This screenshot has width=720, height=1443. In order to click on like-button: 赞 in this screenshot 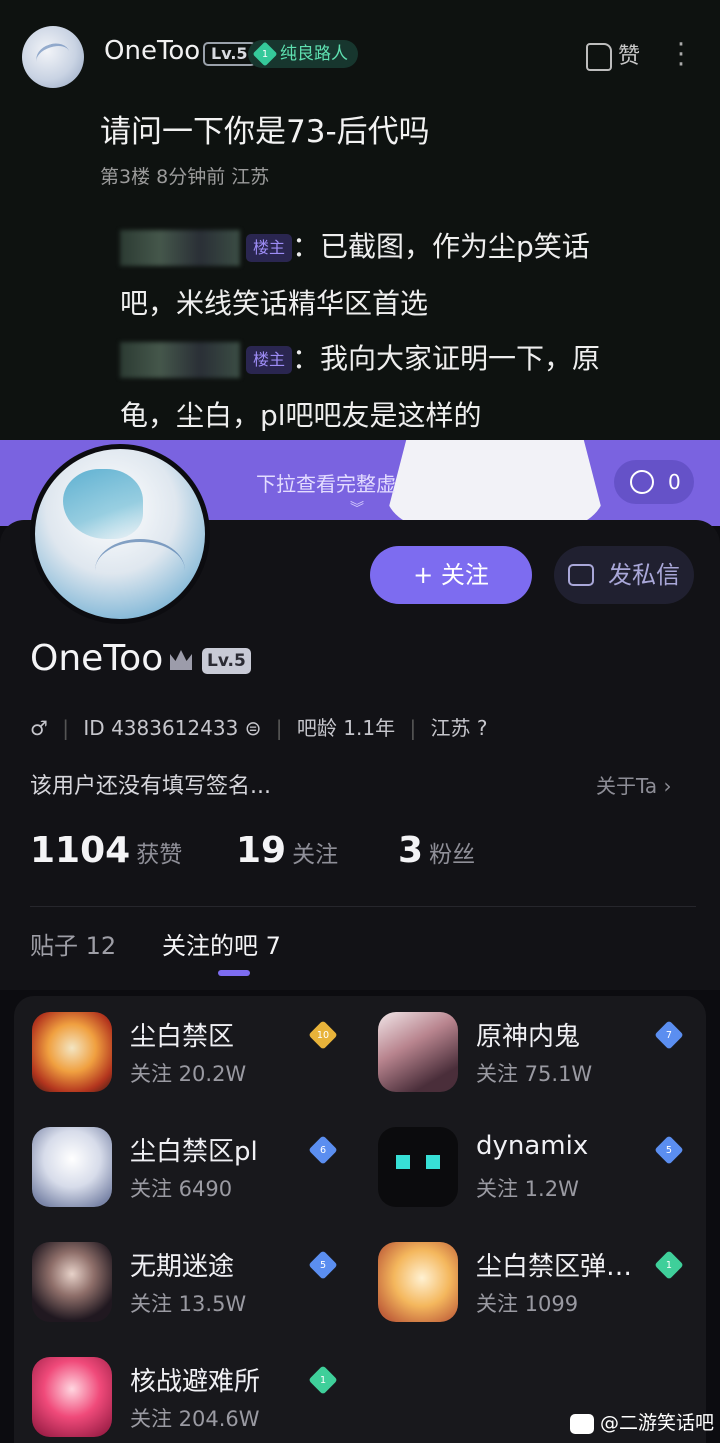, I will do `click(613, 54)`.